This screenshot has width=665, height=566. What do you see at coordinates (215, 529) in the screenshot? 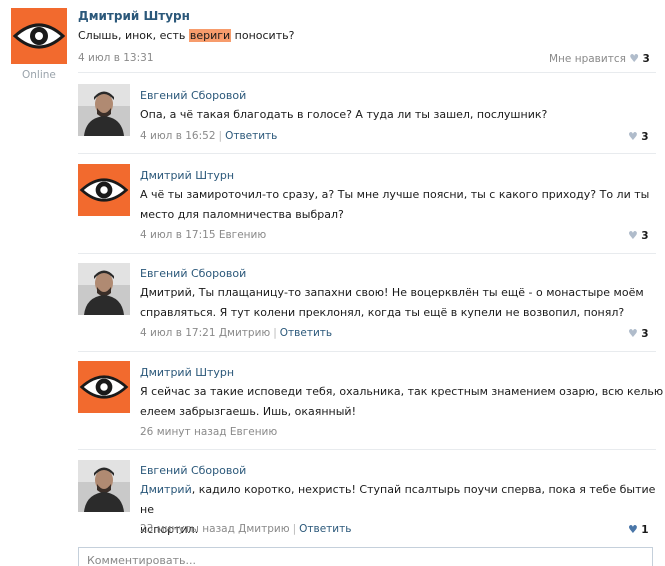
I see `comment-date: 23 минуты назад Дмитрию` at bounding box center [215, 529].